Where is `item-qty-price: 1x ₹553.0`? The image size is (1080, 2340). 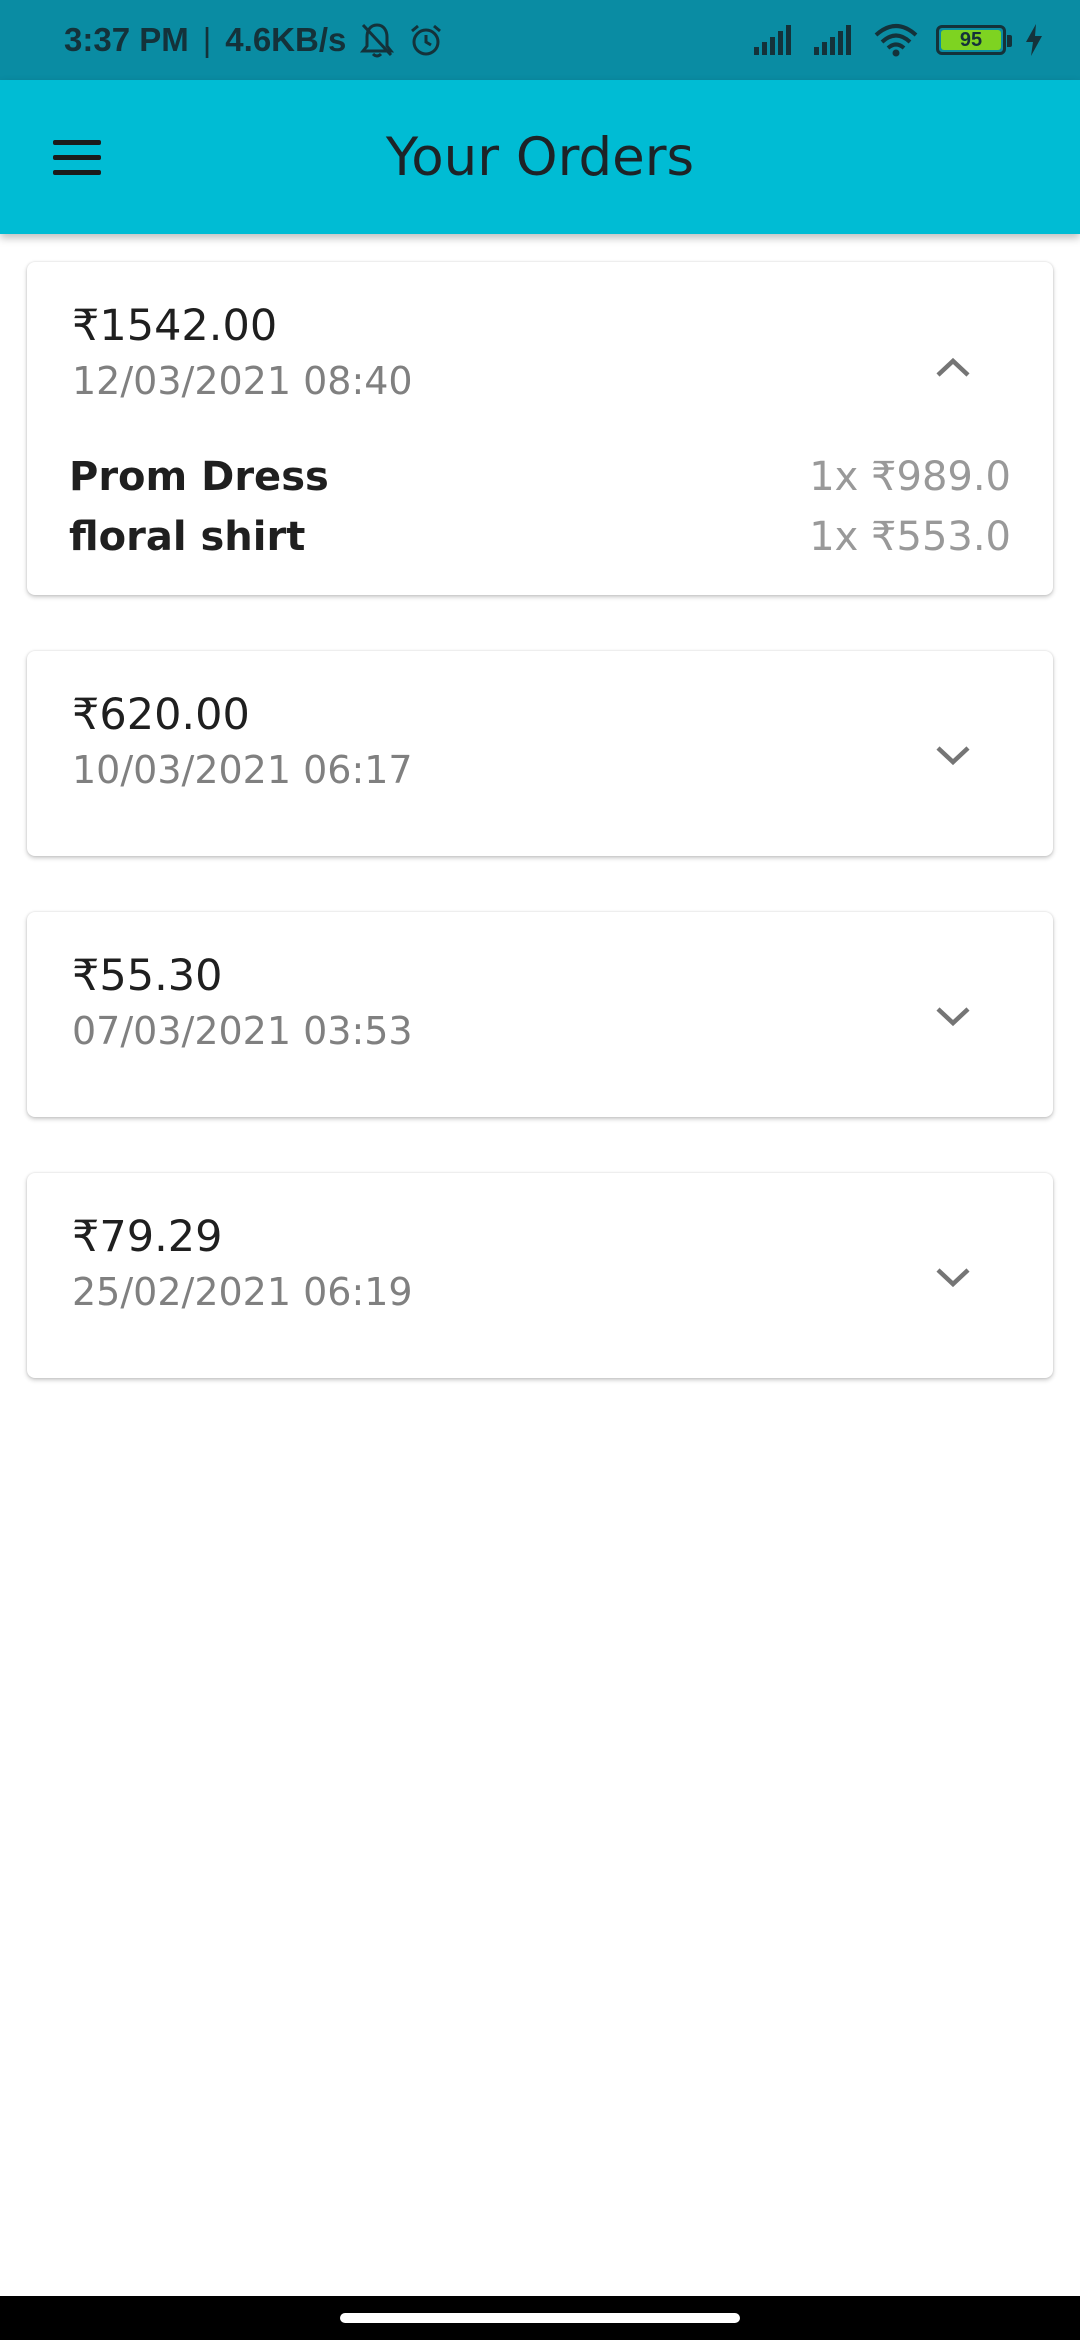 item-qty-price: 1x ₹553.0 is located at coordinates (910, 537).